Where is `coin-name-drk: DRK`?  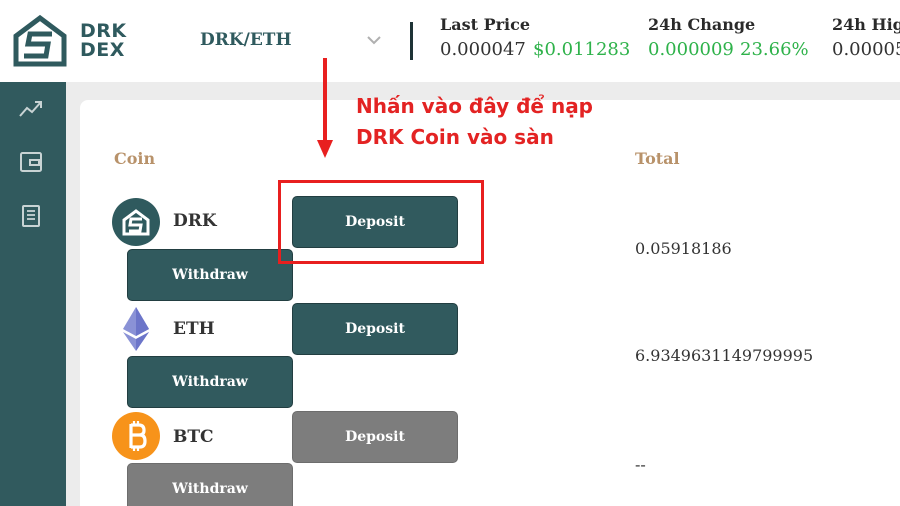 coin-name-drk: DRK is located at coordinates (195, 221).